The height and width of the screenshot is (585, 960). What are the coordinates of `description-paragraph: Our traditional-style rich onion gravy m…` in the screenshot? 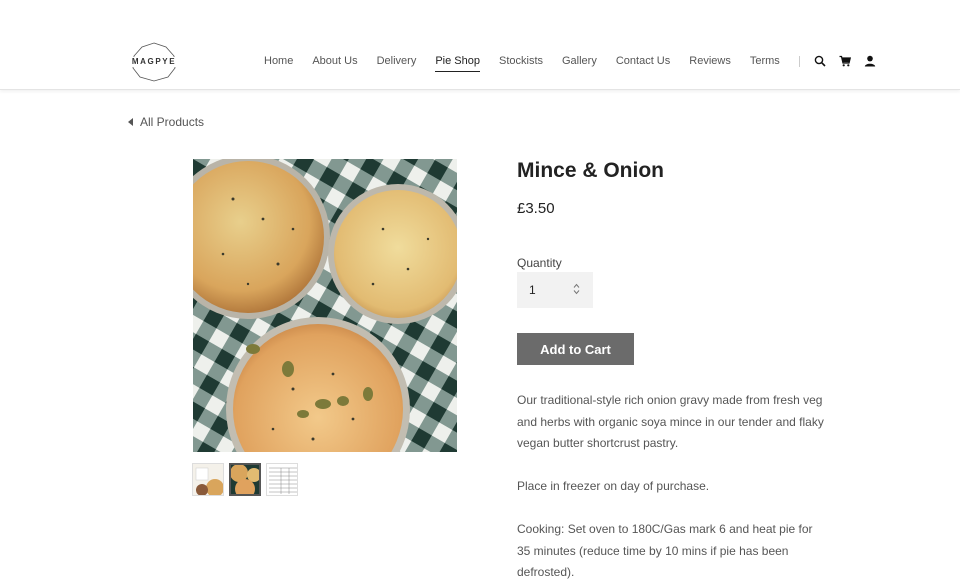 It's located at (670, 421).